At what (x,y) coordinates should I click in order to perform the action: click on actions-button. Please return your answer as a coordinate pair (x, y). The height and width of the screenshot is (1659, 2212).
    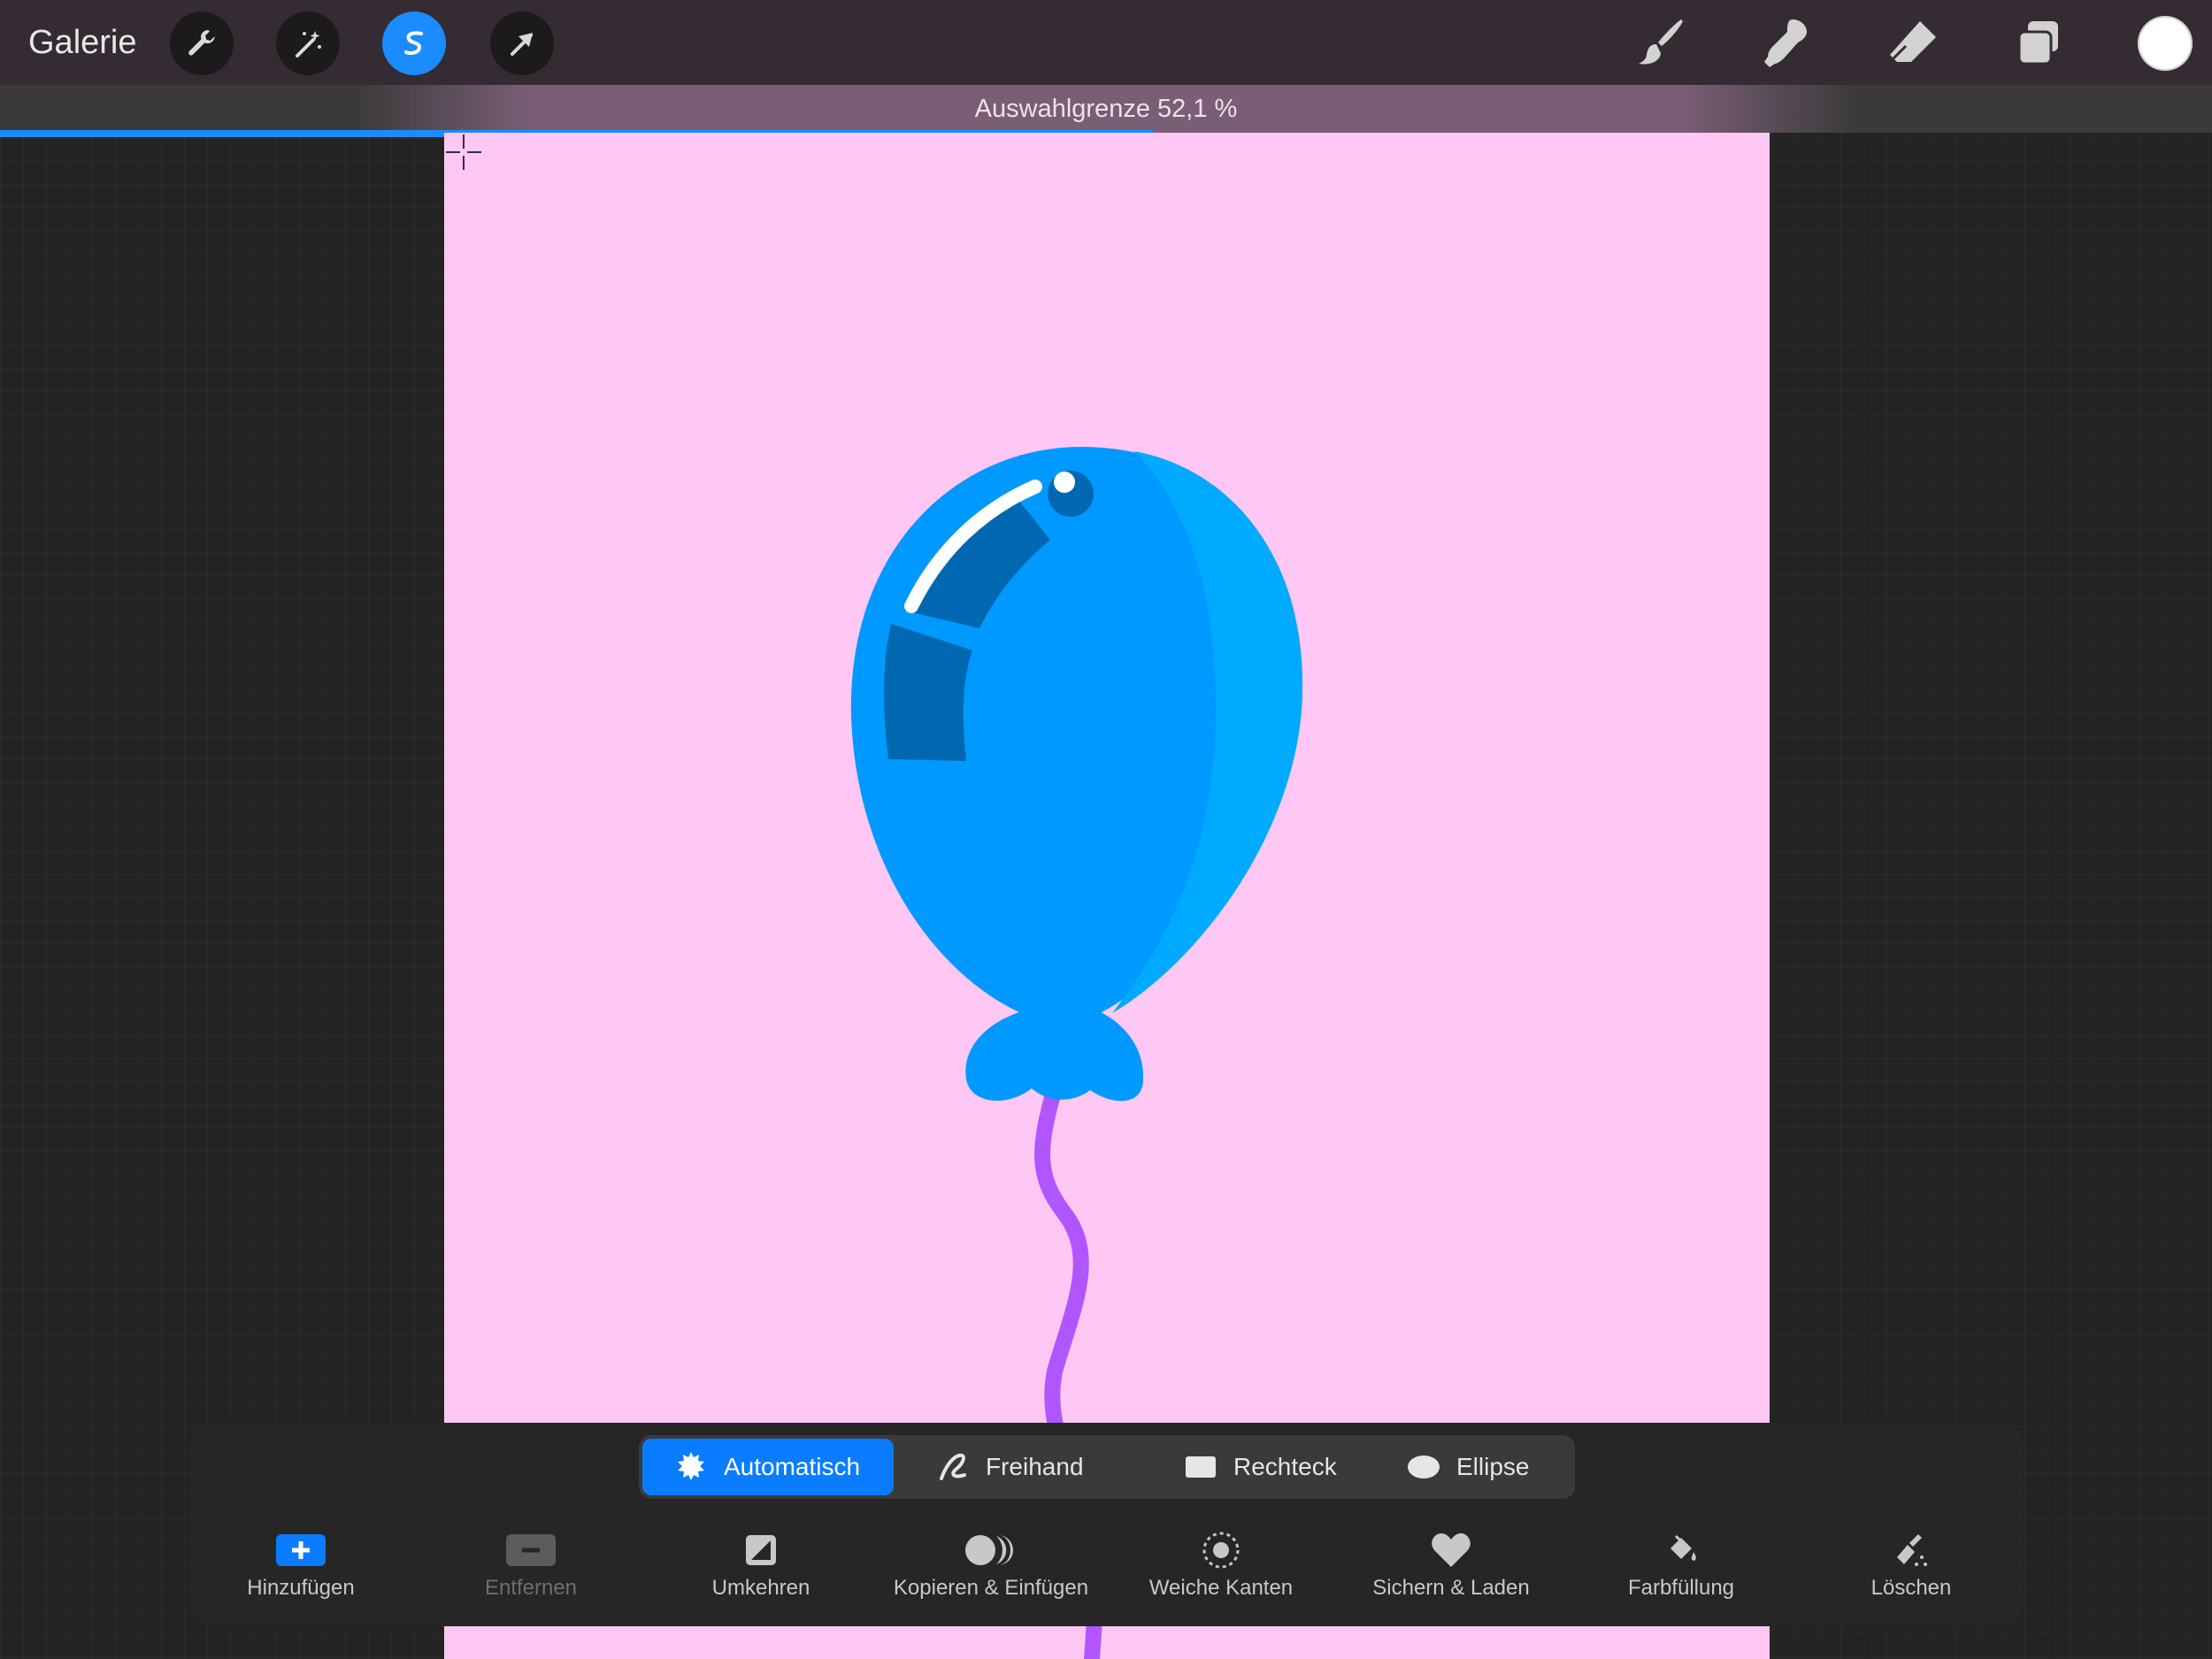
    Looking at the image, I should click on (202, 43).